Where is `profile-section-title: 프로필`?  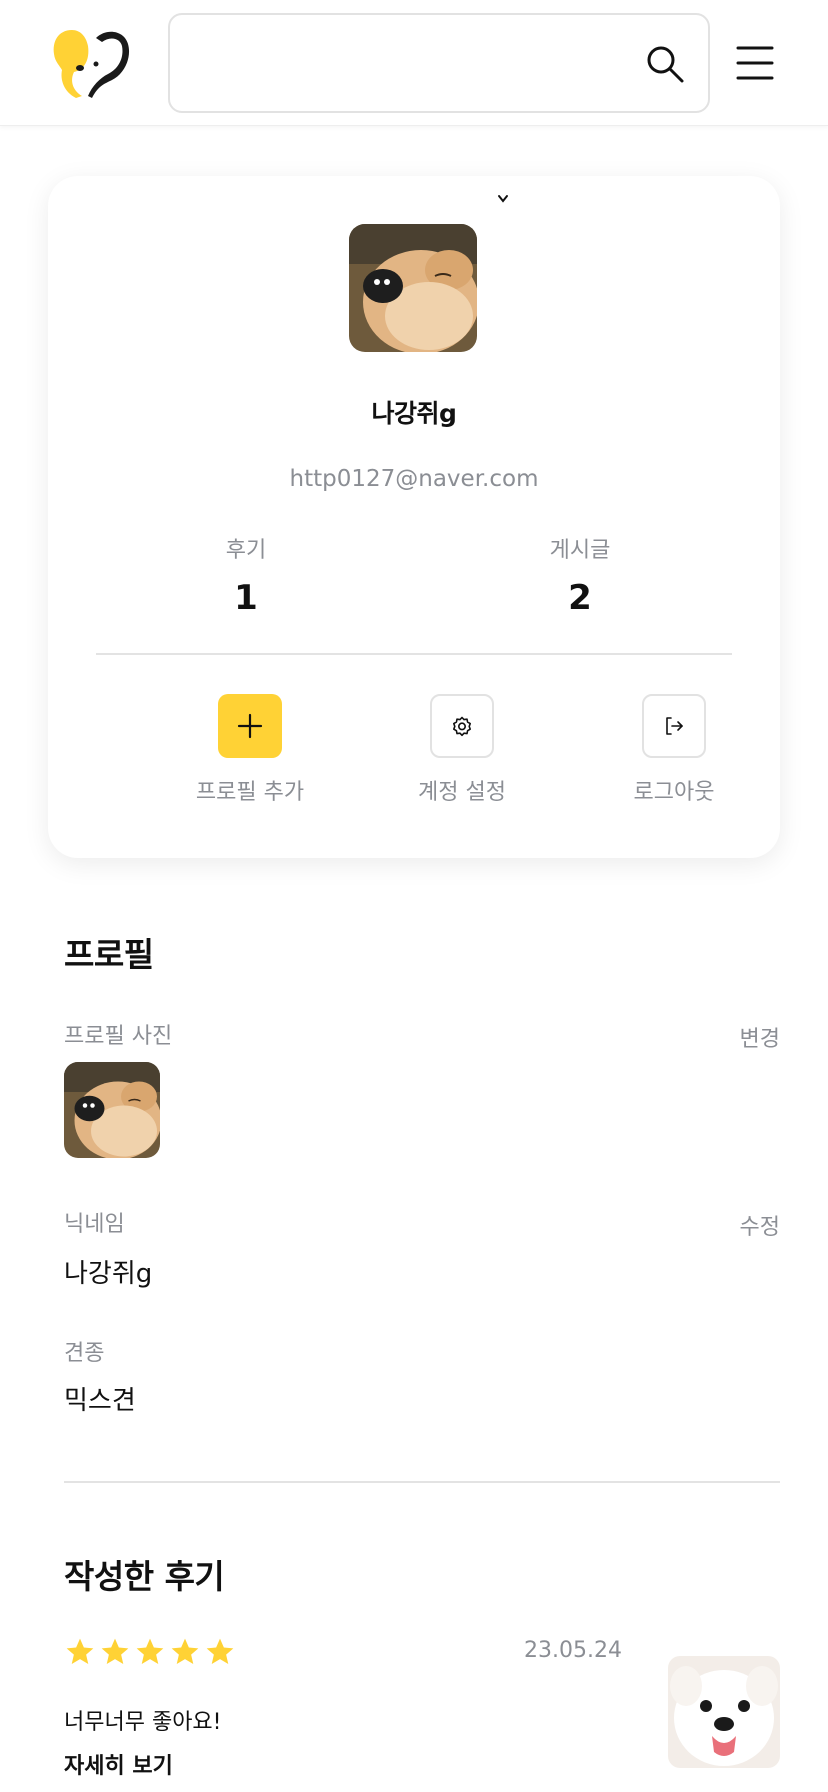
profile-section-title: 프로필 is located at coordinates (109, 954).